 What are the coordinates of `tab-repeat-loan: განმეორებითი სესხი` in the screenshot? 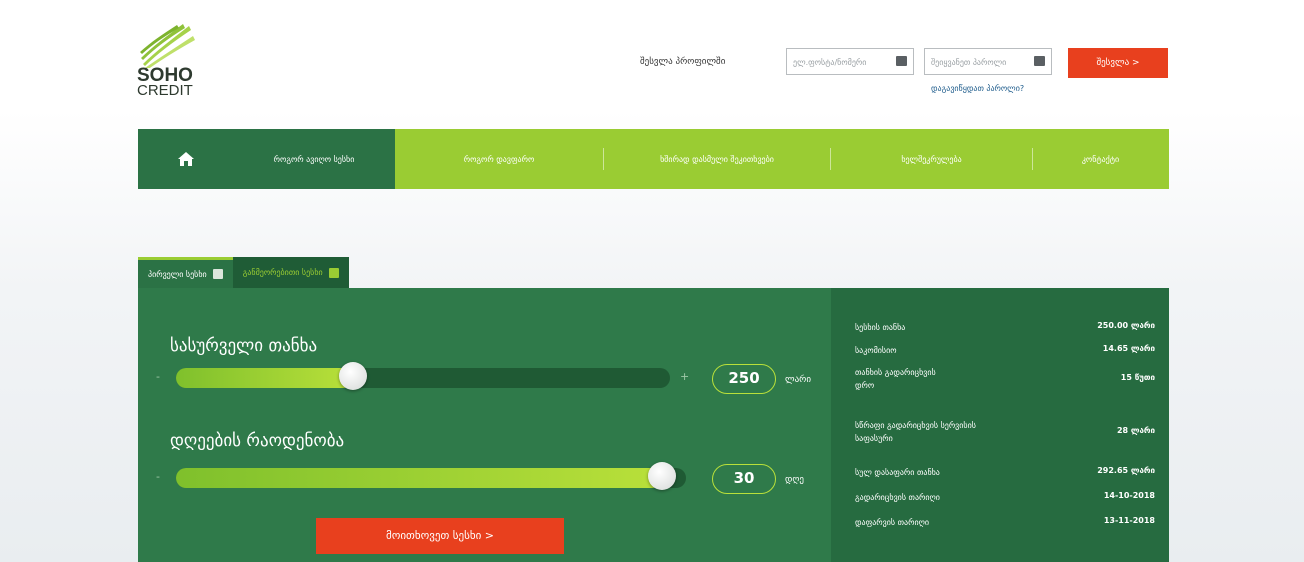 It's located at (290, 272).